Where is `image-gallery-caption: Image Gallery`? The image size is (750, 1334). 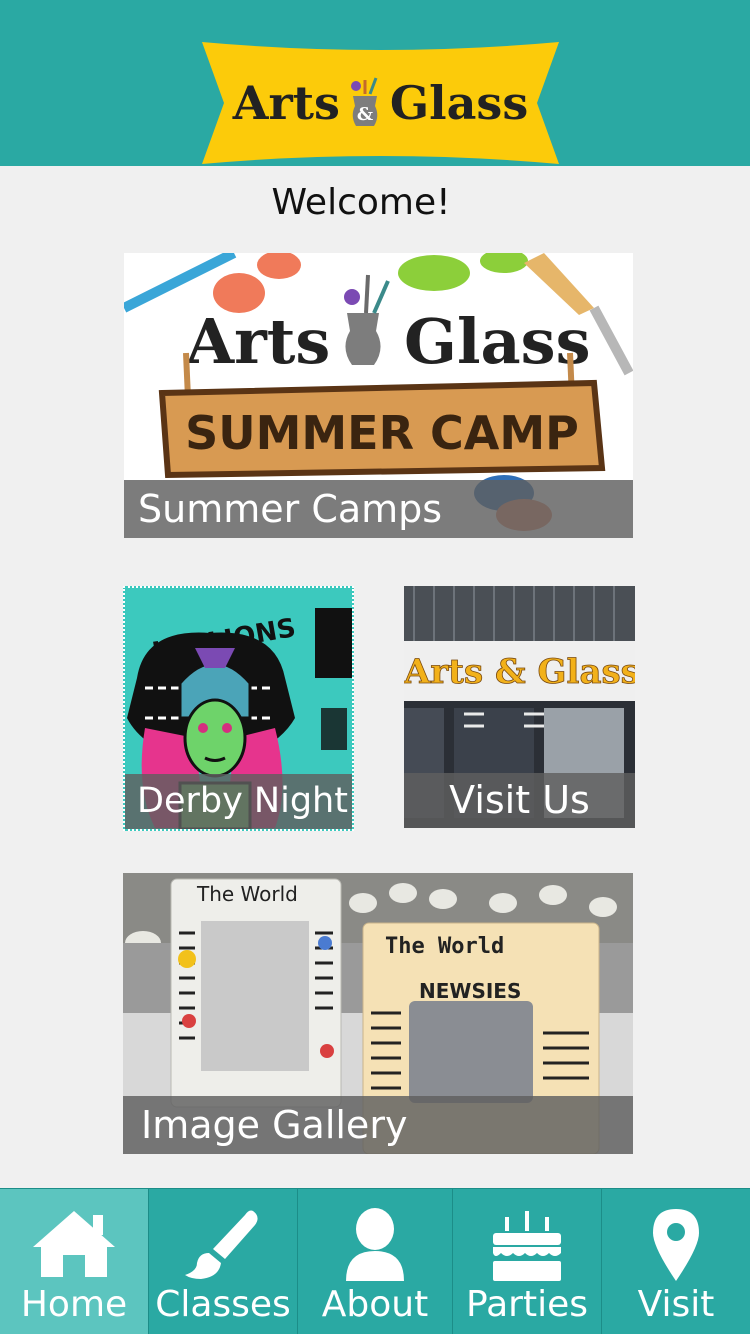
image-gallery-caption: Image Gallery is located at coordinates (378, 1125).